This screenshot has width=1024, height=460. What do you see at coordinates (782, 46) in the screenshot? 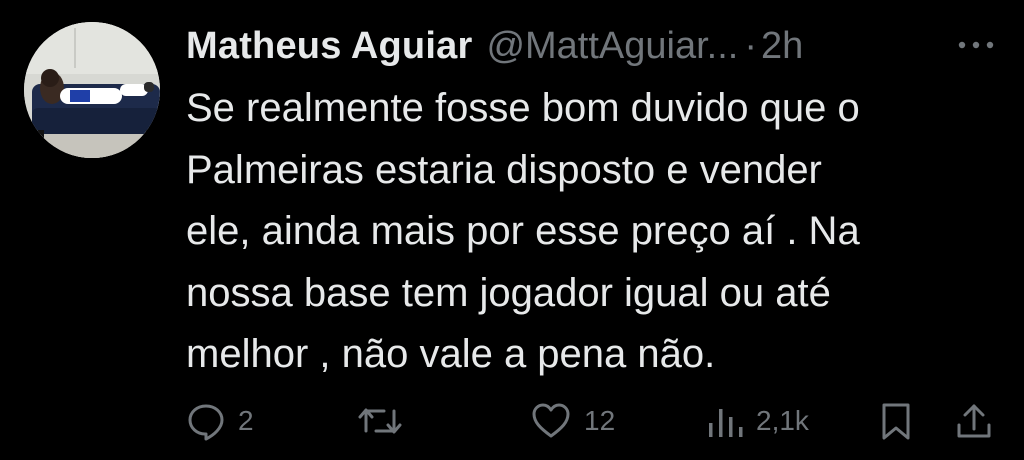
I see `timestamp: 2h` at bounding box center [782, 46].